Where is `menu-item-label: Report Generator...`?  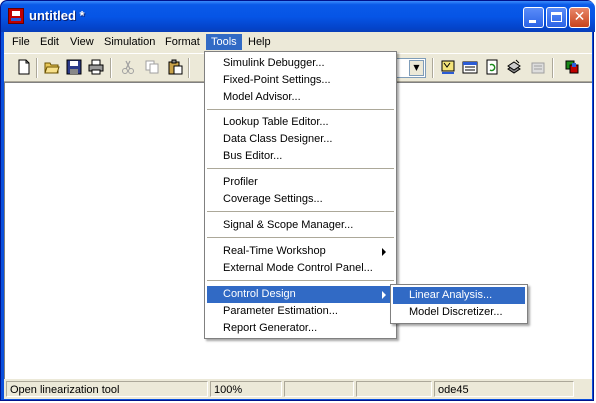
menu-item-label: Report Generator... is located at coordinates (270, 328).